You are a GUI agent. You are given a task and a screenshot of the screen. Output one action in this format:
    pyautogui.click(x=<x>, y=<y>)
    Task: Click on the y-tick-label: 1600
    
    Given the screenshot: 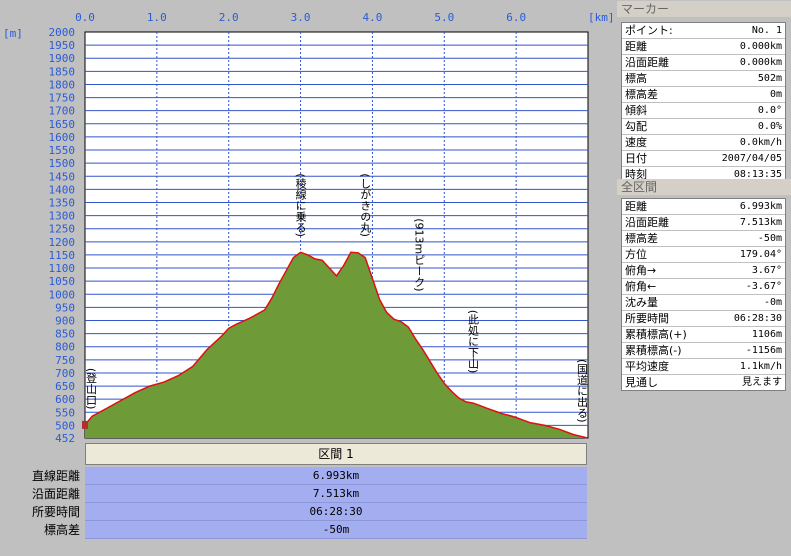 What is the action you would take?
    pyautogui.click(x=62, y=137)
    